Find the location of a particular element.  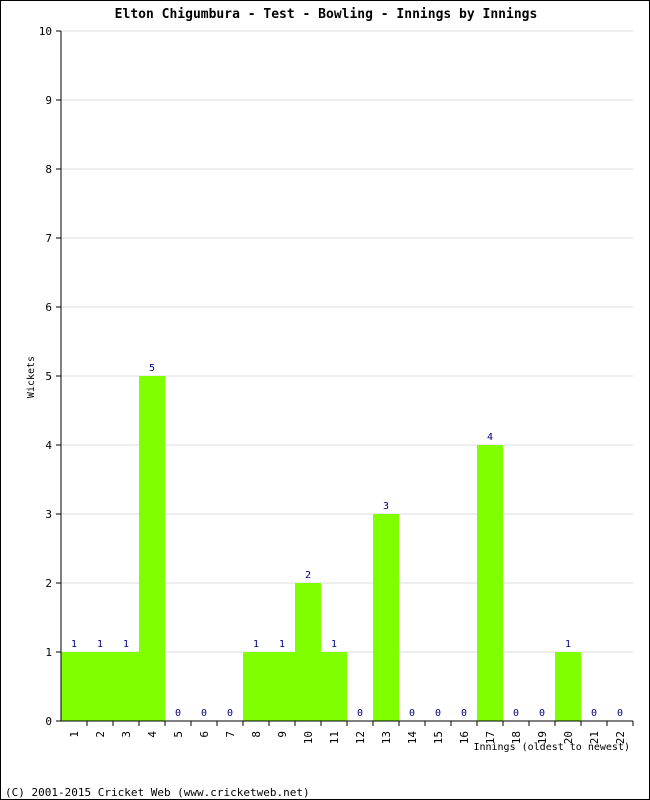

y-tick-label: 7 is located at coordinates (48, 238).